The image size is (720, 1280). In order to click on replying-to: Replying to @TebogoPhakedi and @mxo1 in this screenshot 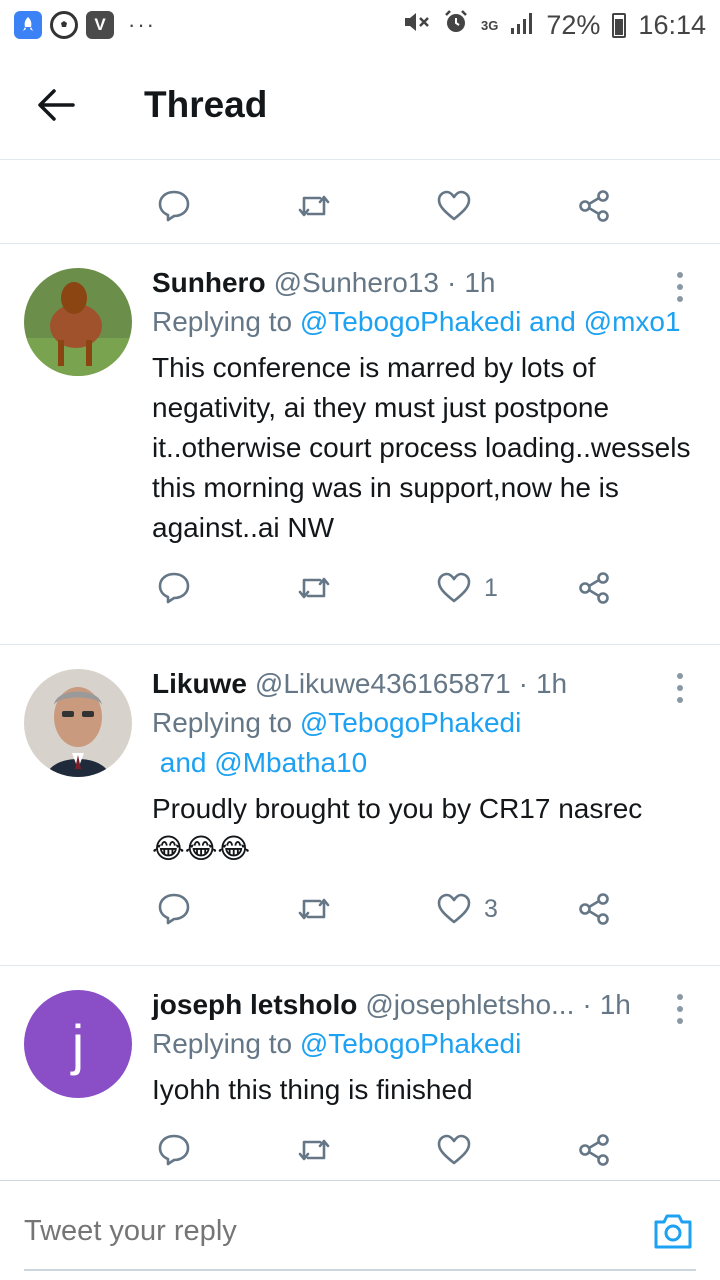, I will do `click(426, 322)`.